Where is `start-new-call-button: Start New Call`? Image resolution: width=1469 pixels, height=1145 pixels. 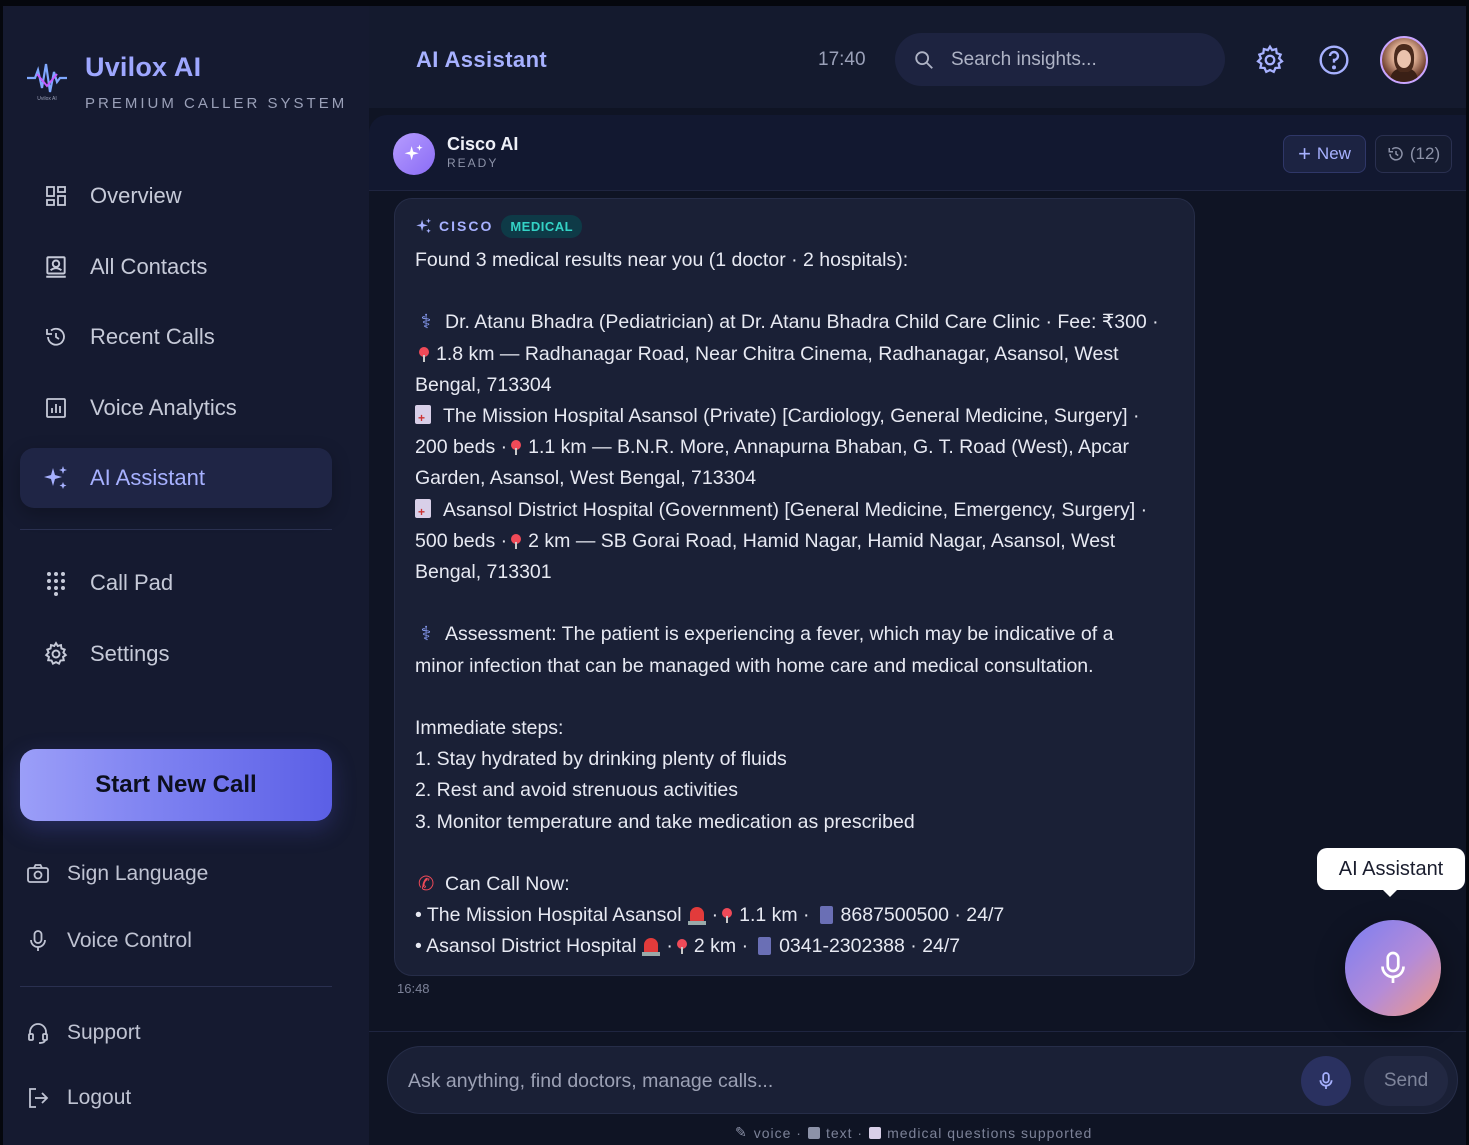 start-new-call-button: Start New Call is located at coordinates (176, 785).